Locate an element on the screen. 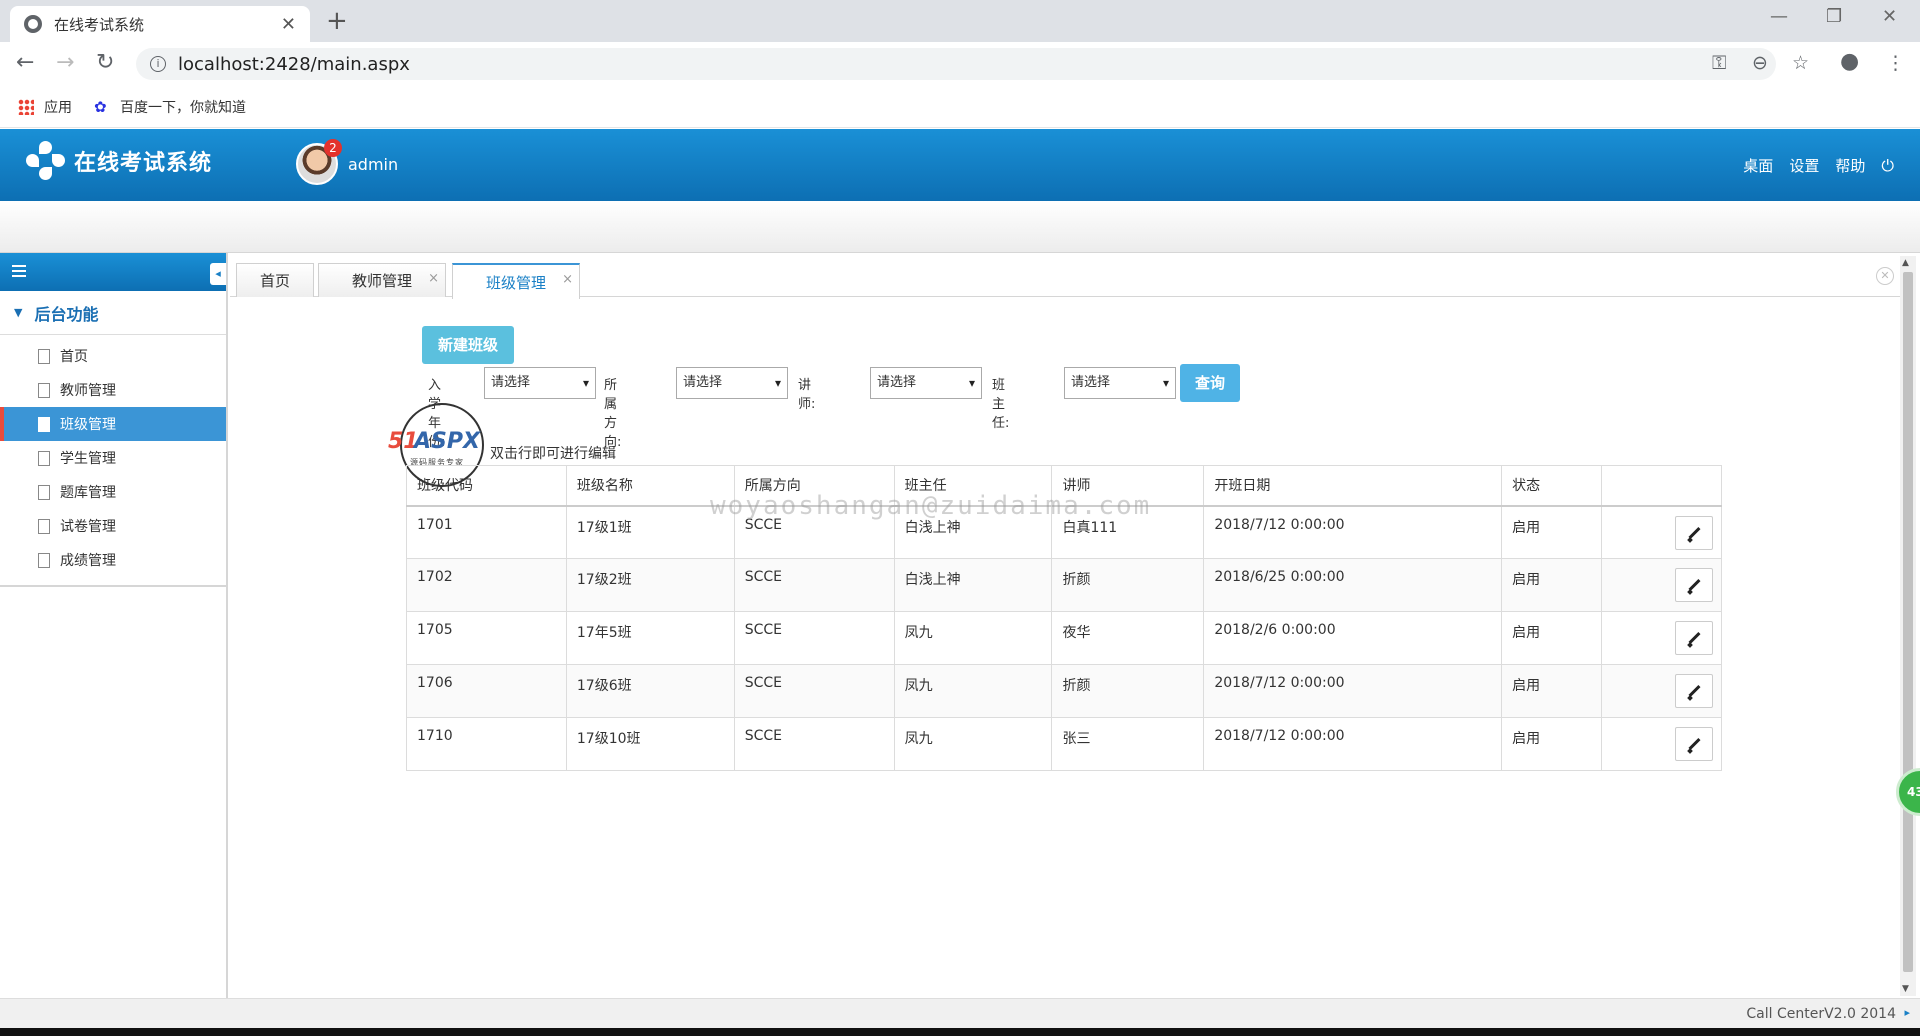 The width and height of the screenshot is (1920, 1036). window-close-icon: ✕ is located at coordinates (1889, 16).